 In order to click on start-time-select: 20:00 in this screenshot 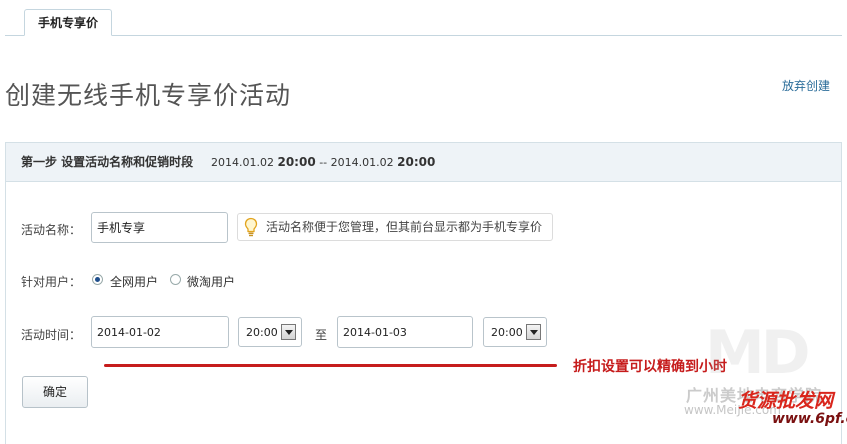, I will do `click(270, 332)`.